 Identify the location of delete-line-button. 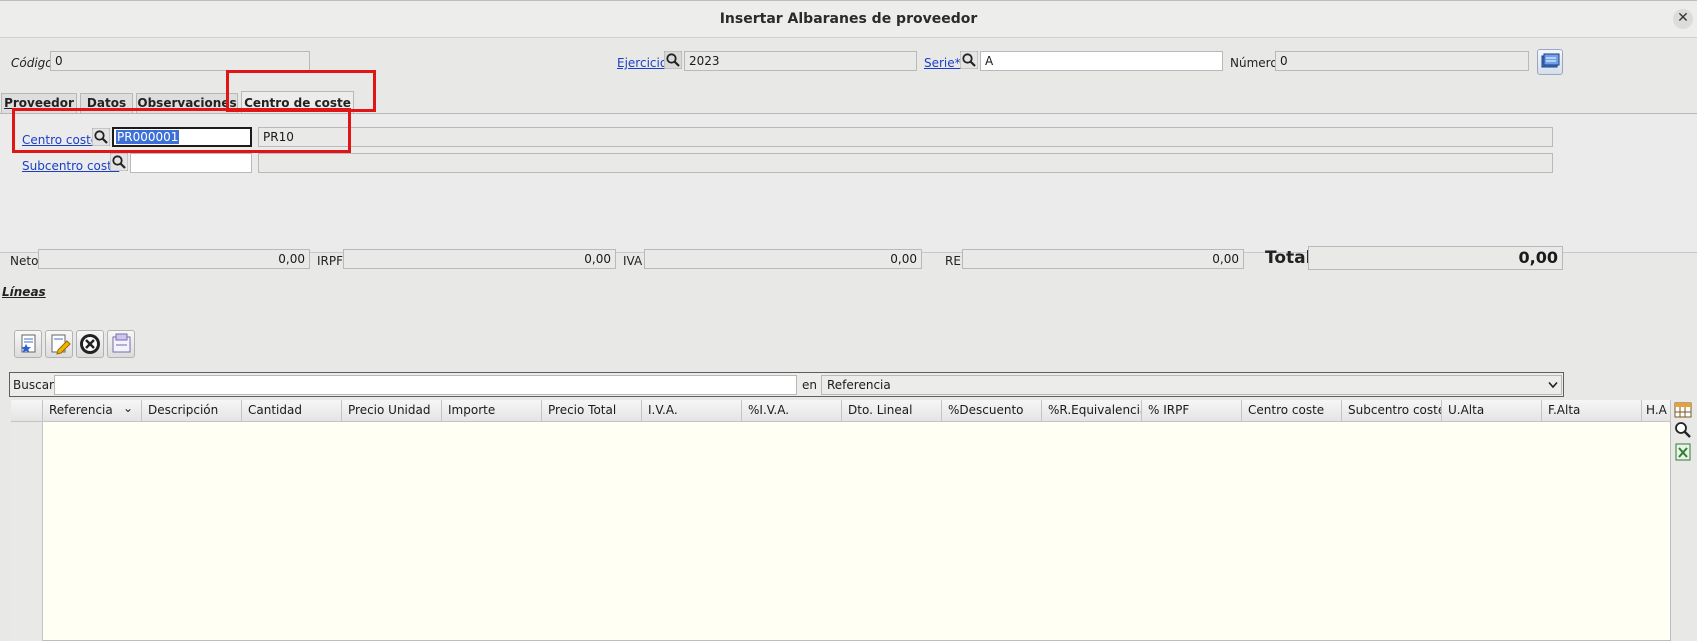
(90, 344).